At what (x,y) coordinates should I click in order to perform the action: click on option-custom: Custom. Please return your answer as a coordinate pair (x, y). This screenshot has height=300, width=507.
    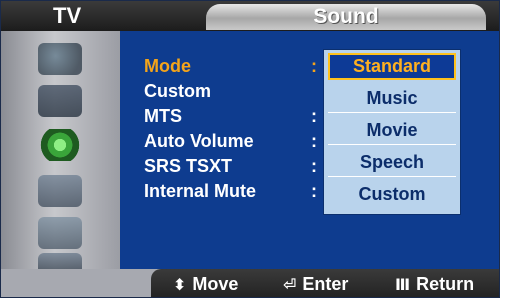
    Looking at the image, I should click on (392, 194).